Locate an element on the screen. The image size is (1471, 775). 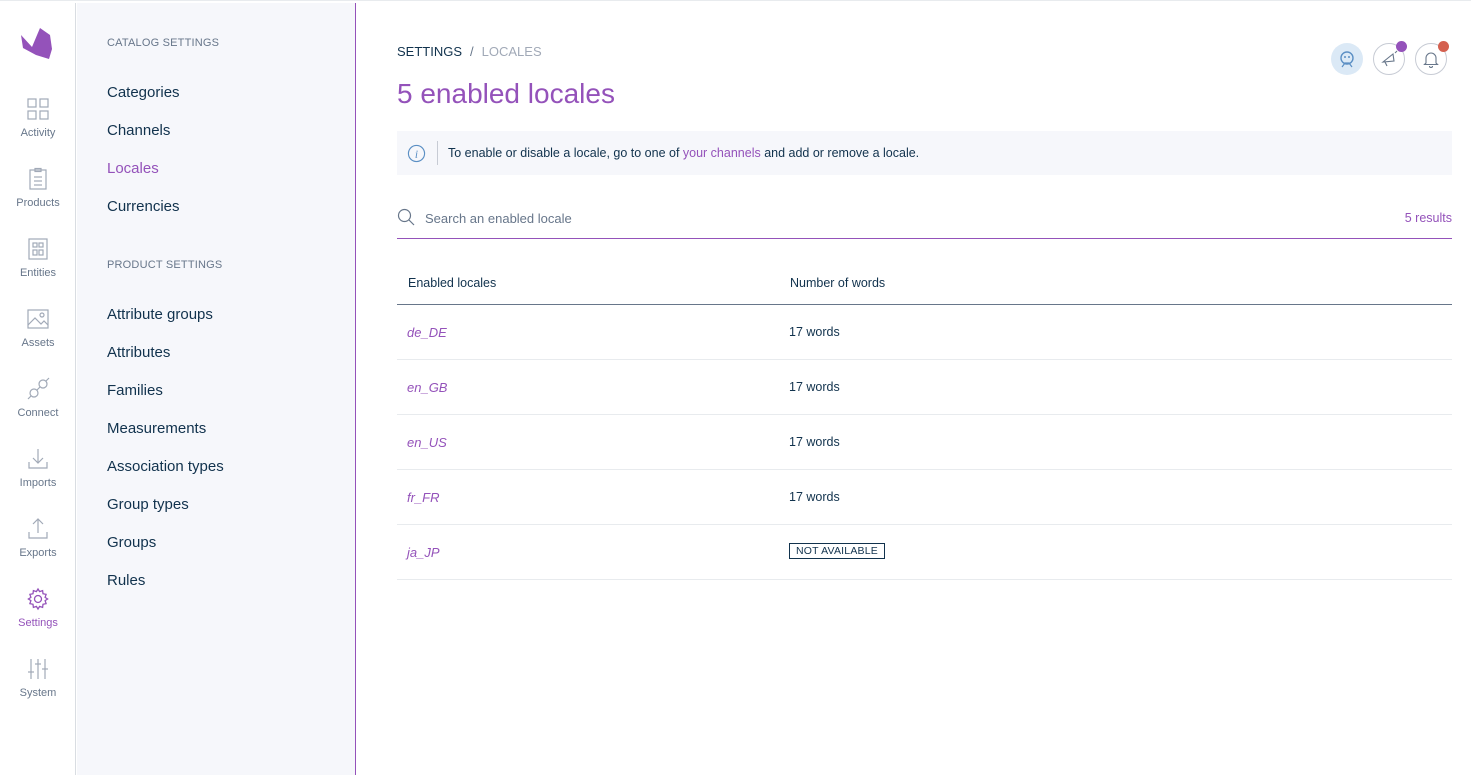
info-icon: i is located at coordinates (416, 153).